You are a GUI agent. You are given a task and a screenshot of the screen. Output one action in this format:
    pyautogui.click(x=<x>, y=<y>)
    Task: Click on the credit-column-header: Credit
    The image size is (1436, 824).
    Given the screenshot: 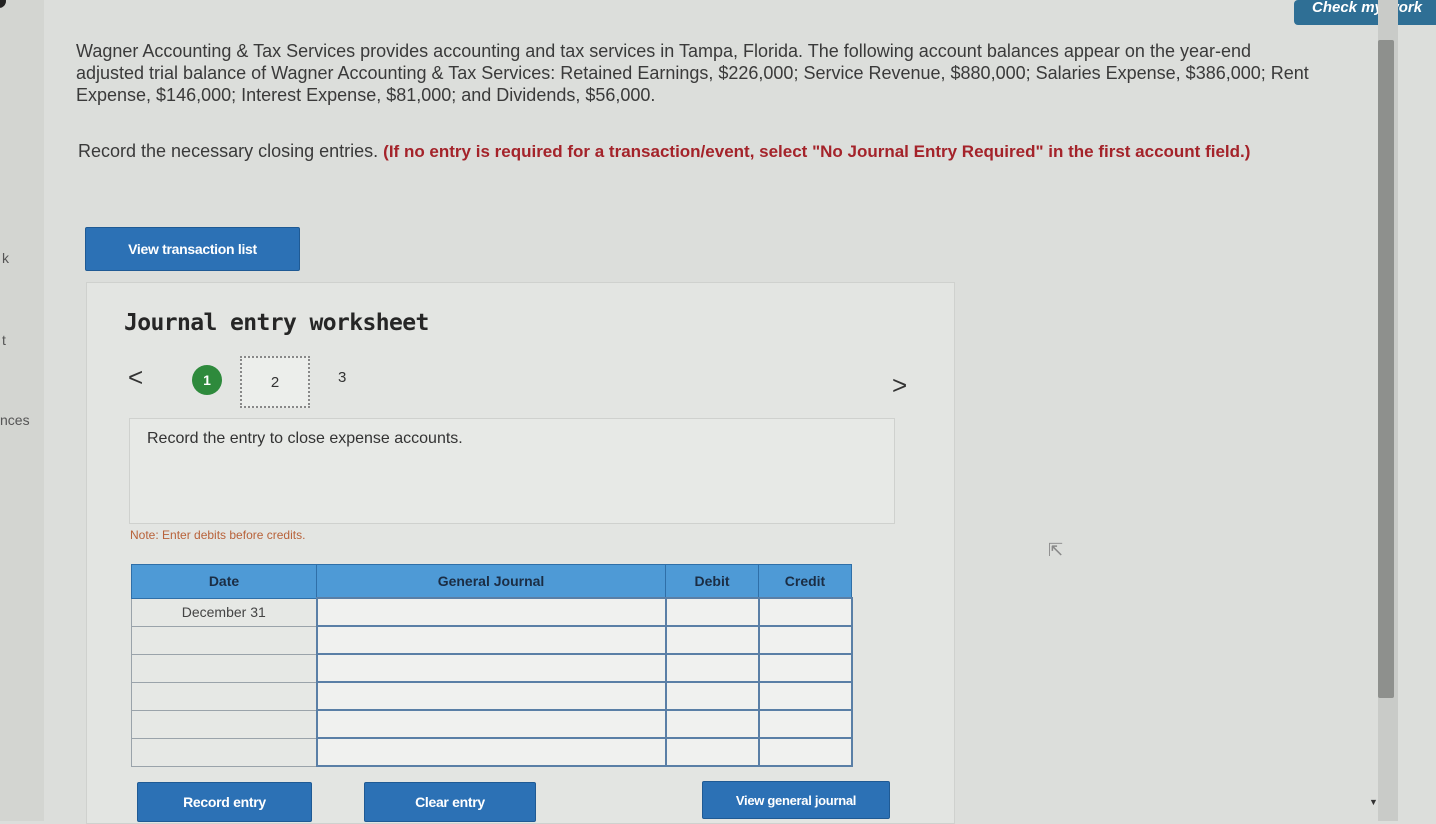 What is the action you would take?
    pyautogui.click(x=805, y=581)
    